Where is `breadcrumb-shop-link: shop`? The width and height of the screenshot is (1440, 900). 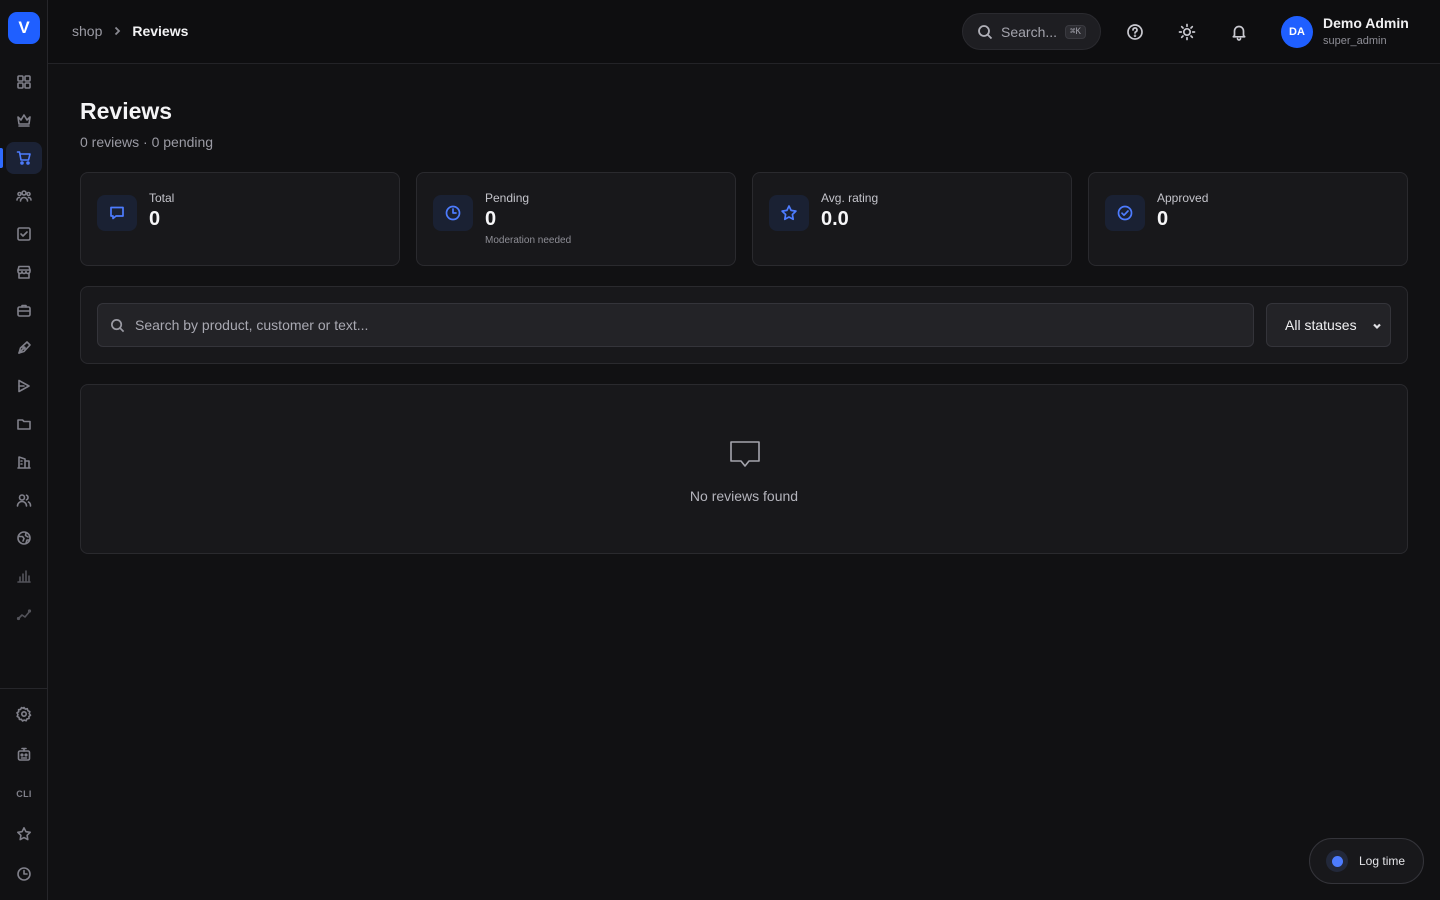 breadcrumb-shop-link: shop is located at coordinates (87, 31).